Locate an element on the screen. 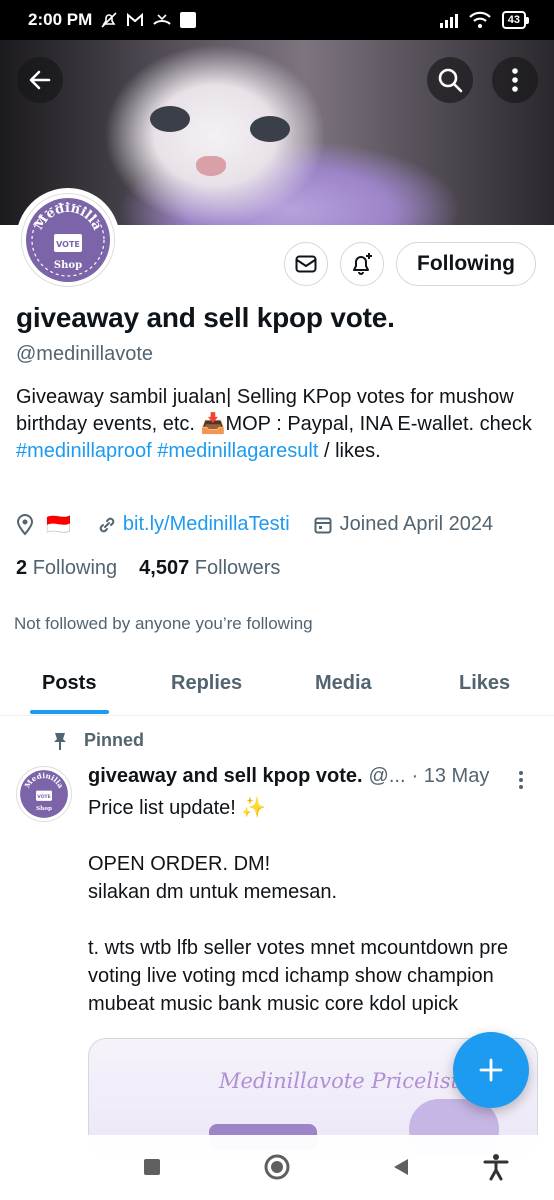 This screenshot has width=554, height=1200. following-button: Following is located at coordinates (466, 264).